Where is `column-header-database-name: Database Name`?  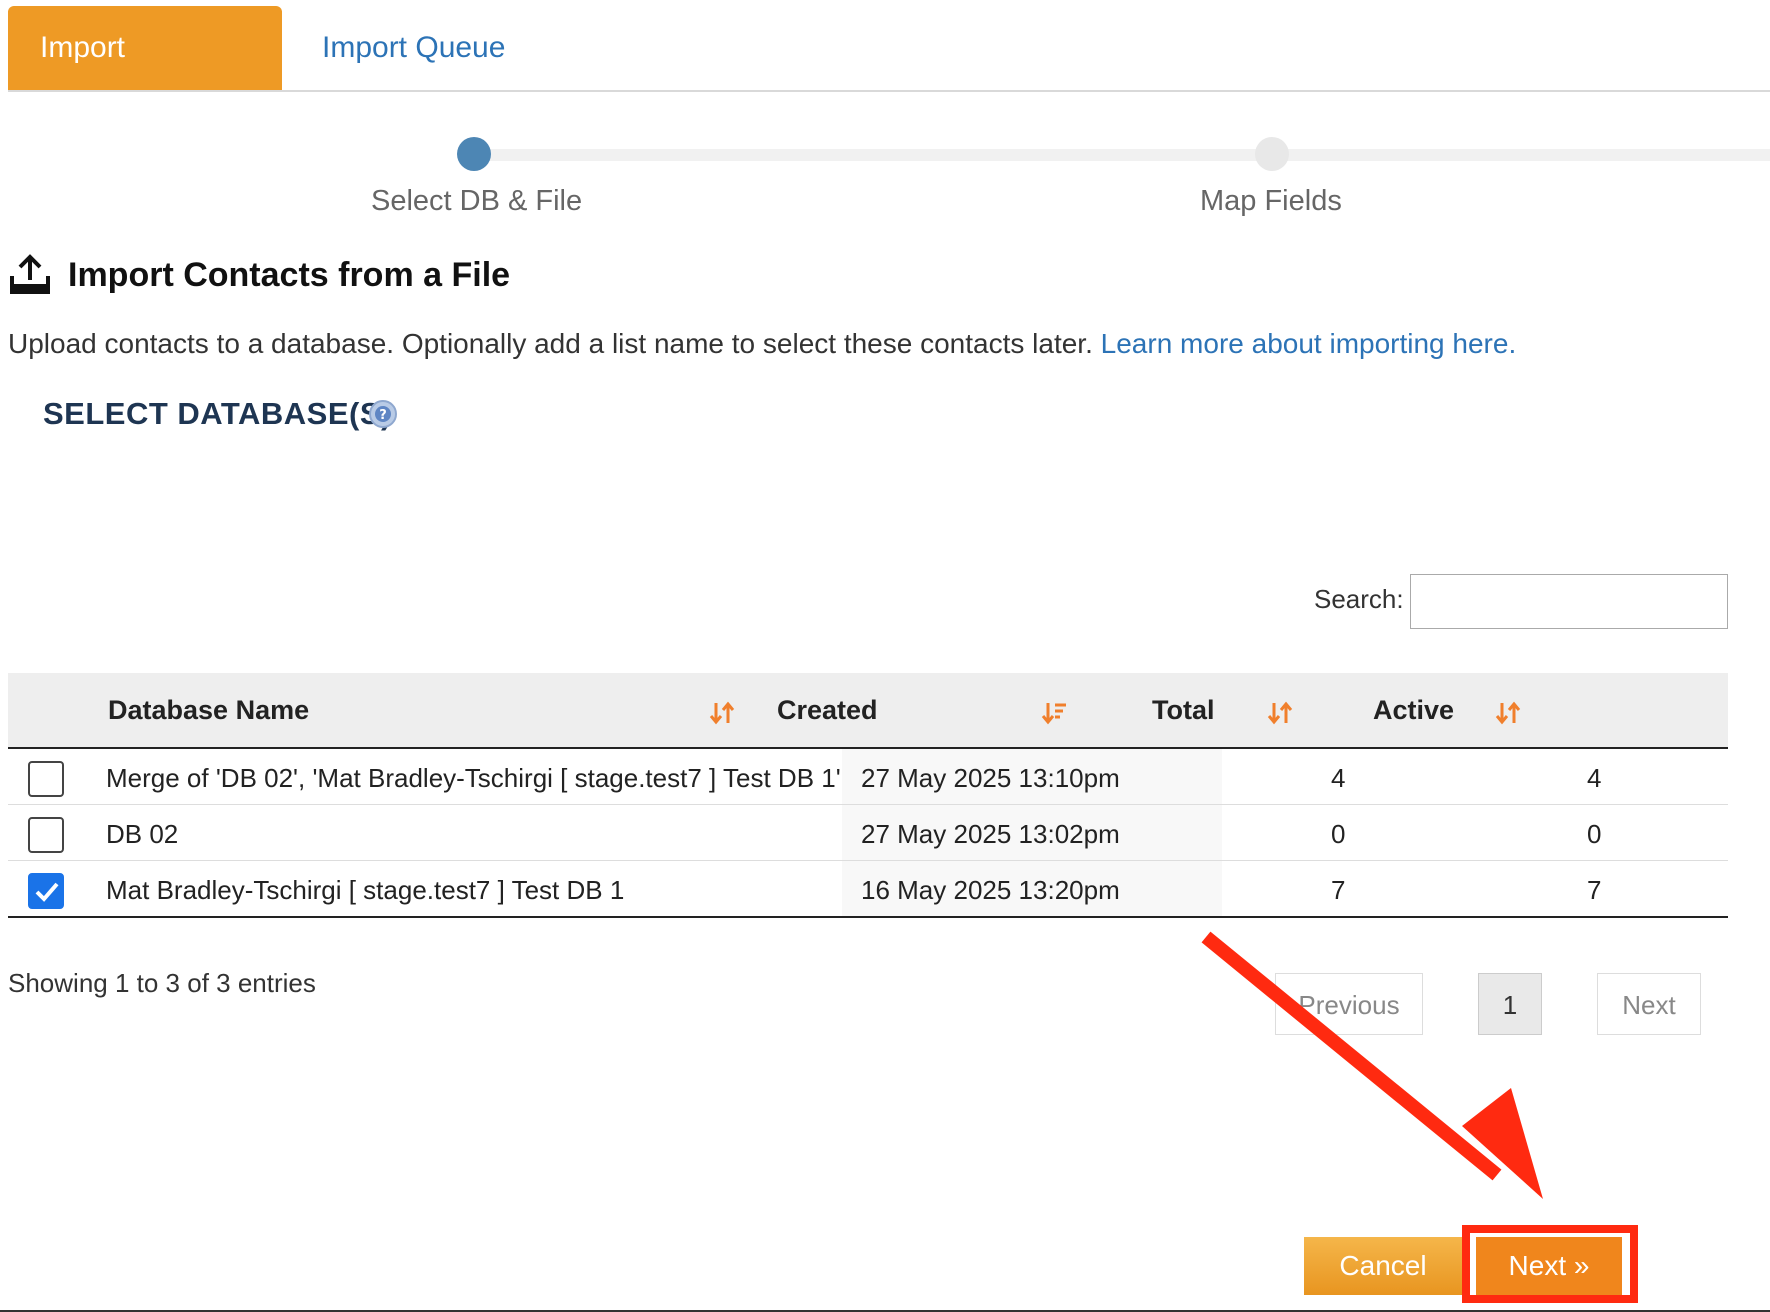 column-header-database-name: Database Name is located at coordinates (208, 710).